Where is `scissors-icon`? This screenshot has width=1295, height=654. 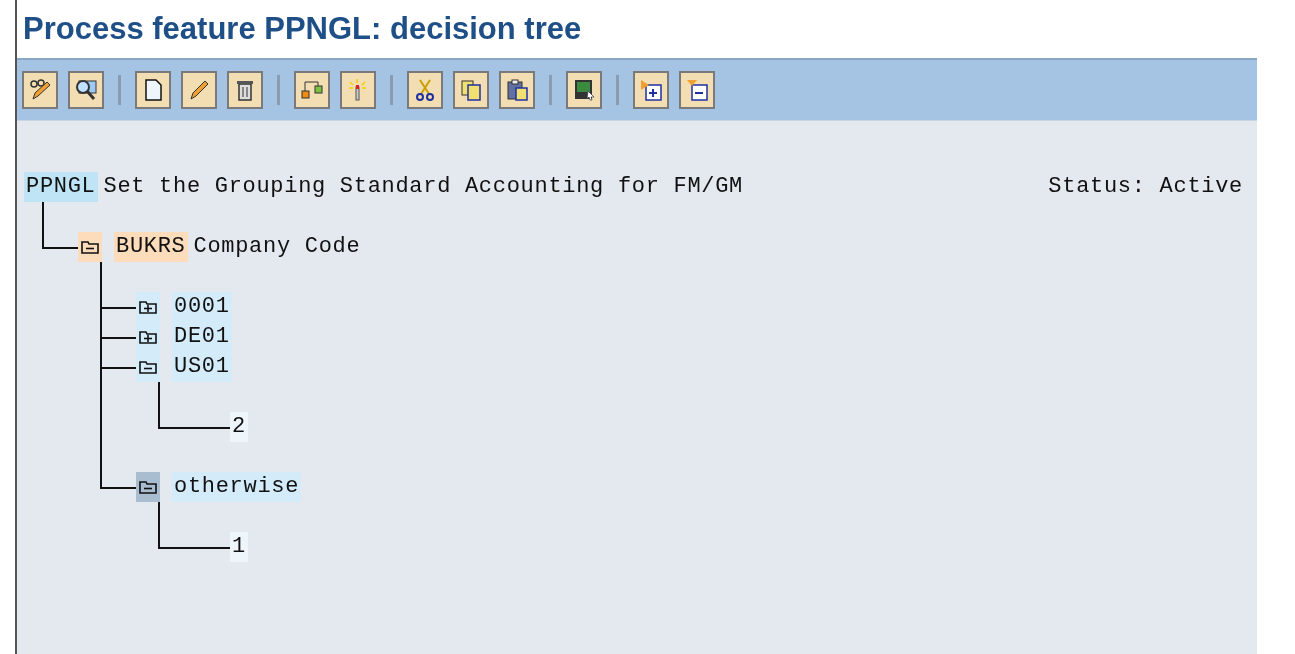 scissors-icon is located at coordinates (425, 90).